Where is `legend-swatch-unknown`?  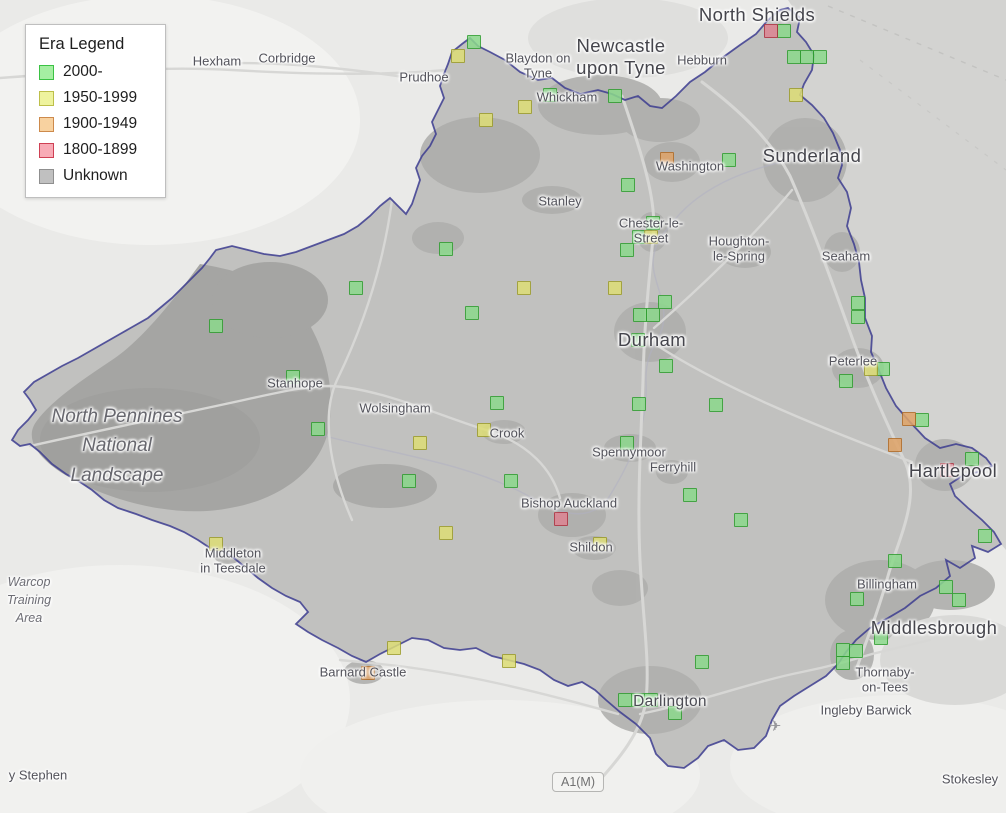
legend-swatch-unknown is located at coordinates (46, 176).